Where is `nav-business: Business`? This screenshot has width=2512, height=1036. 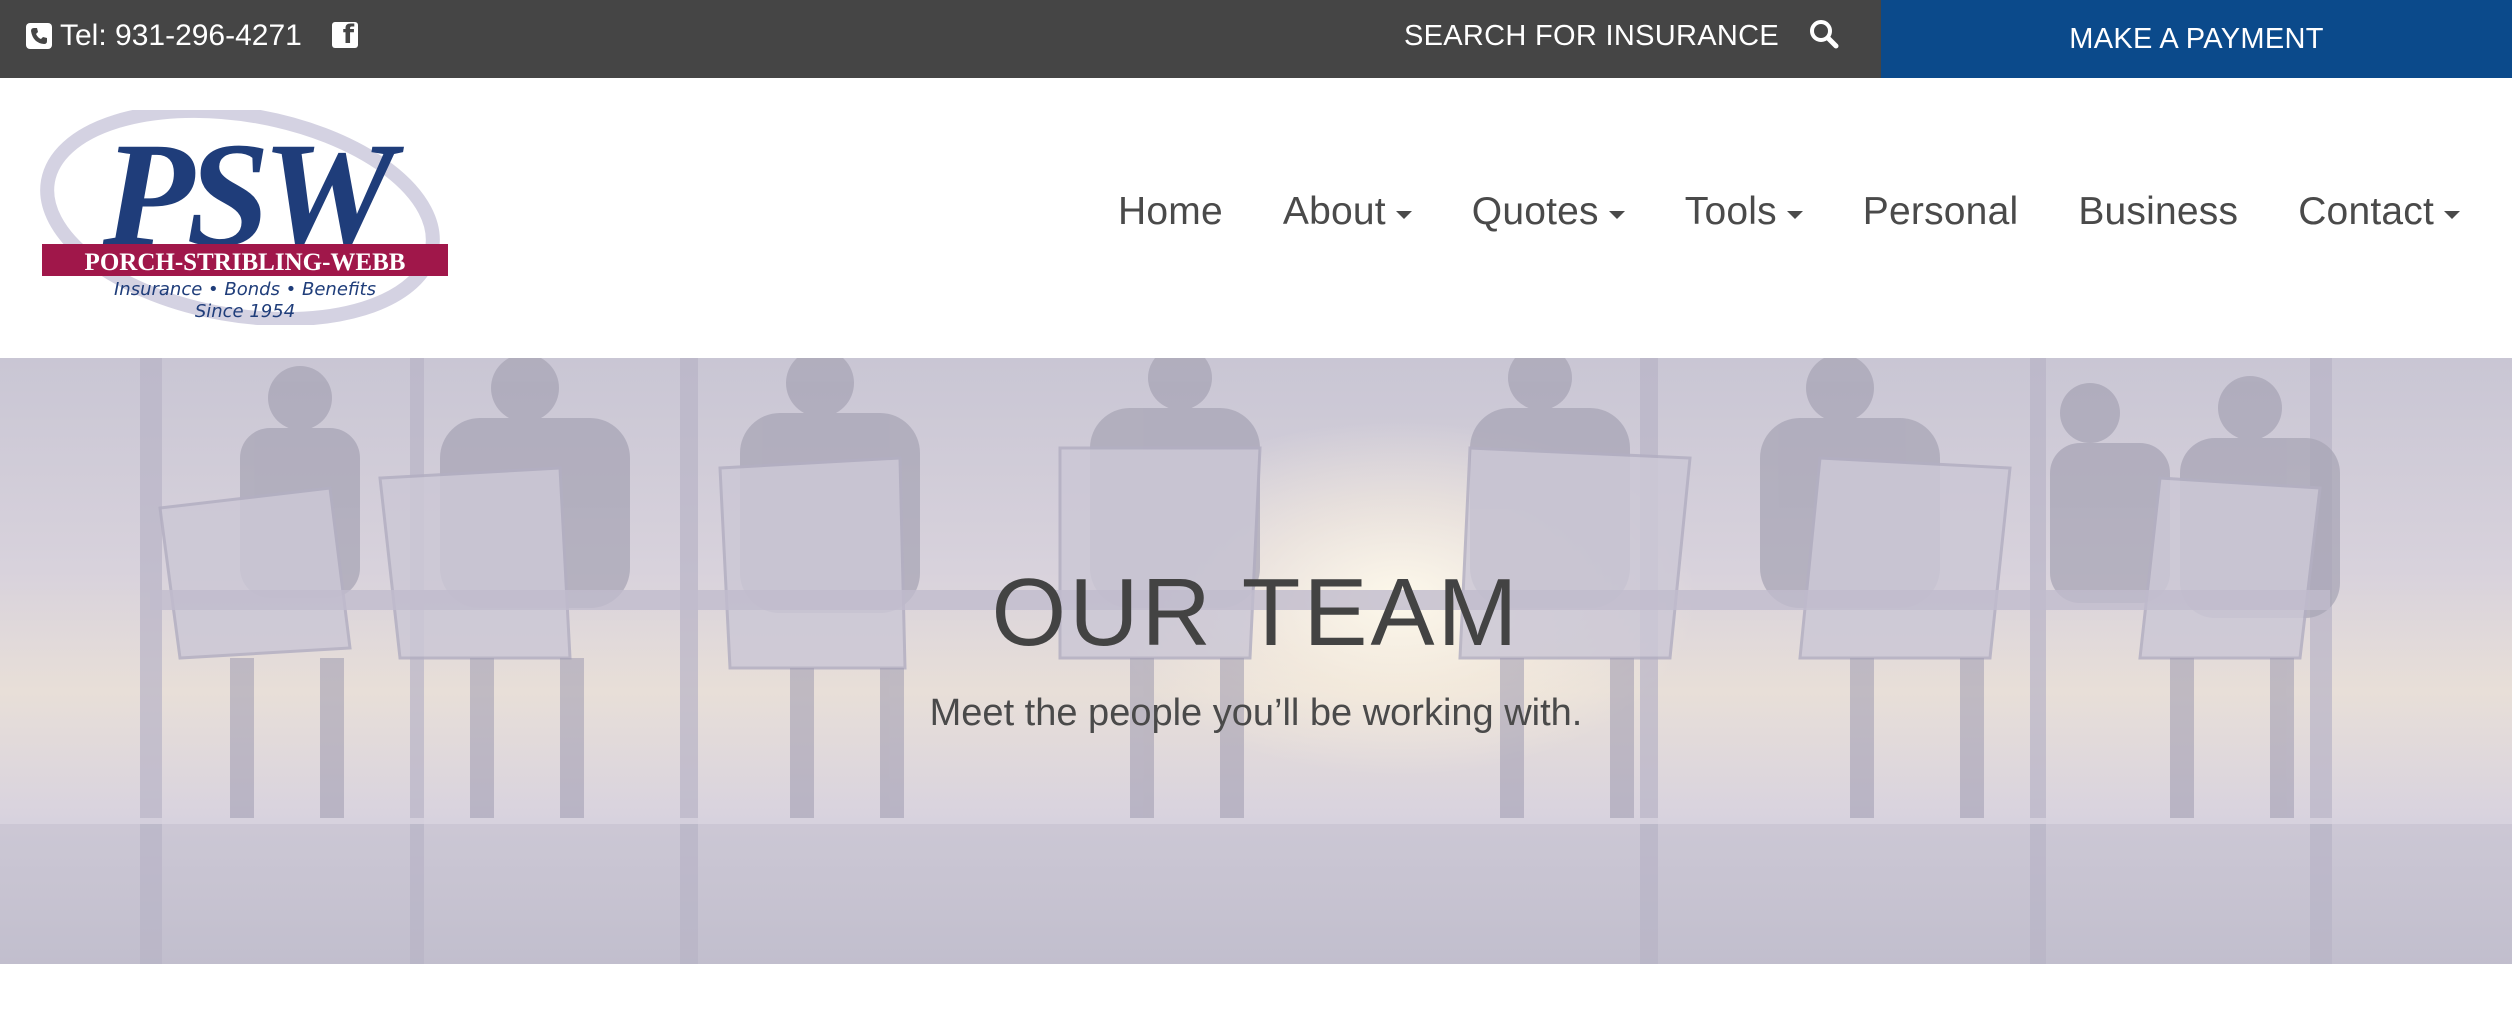 nav-business: Business is located at coordinates (2158, 212).